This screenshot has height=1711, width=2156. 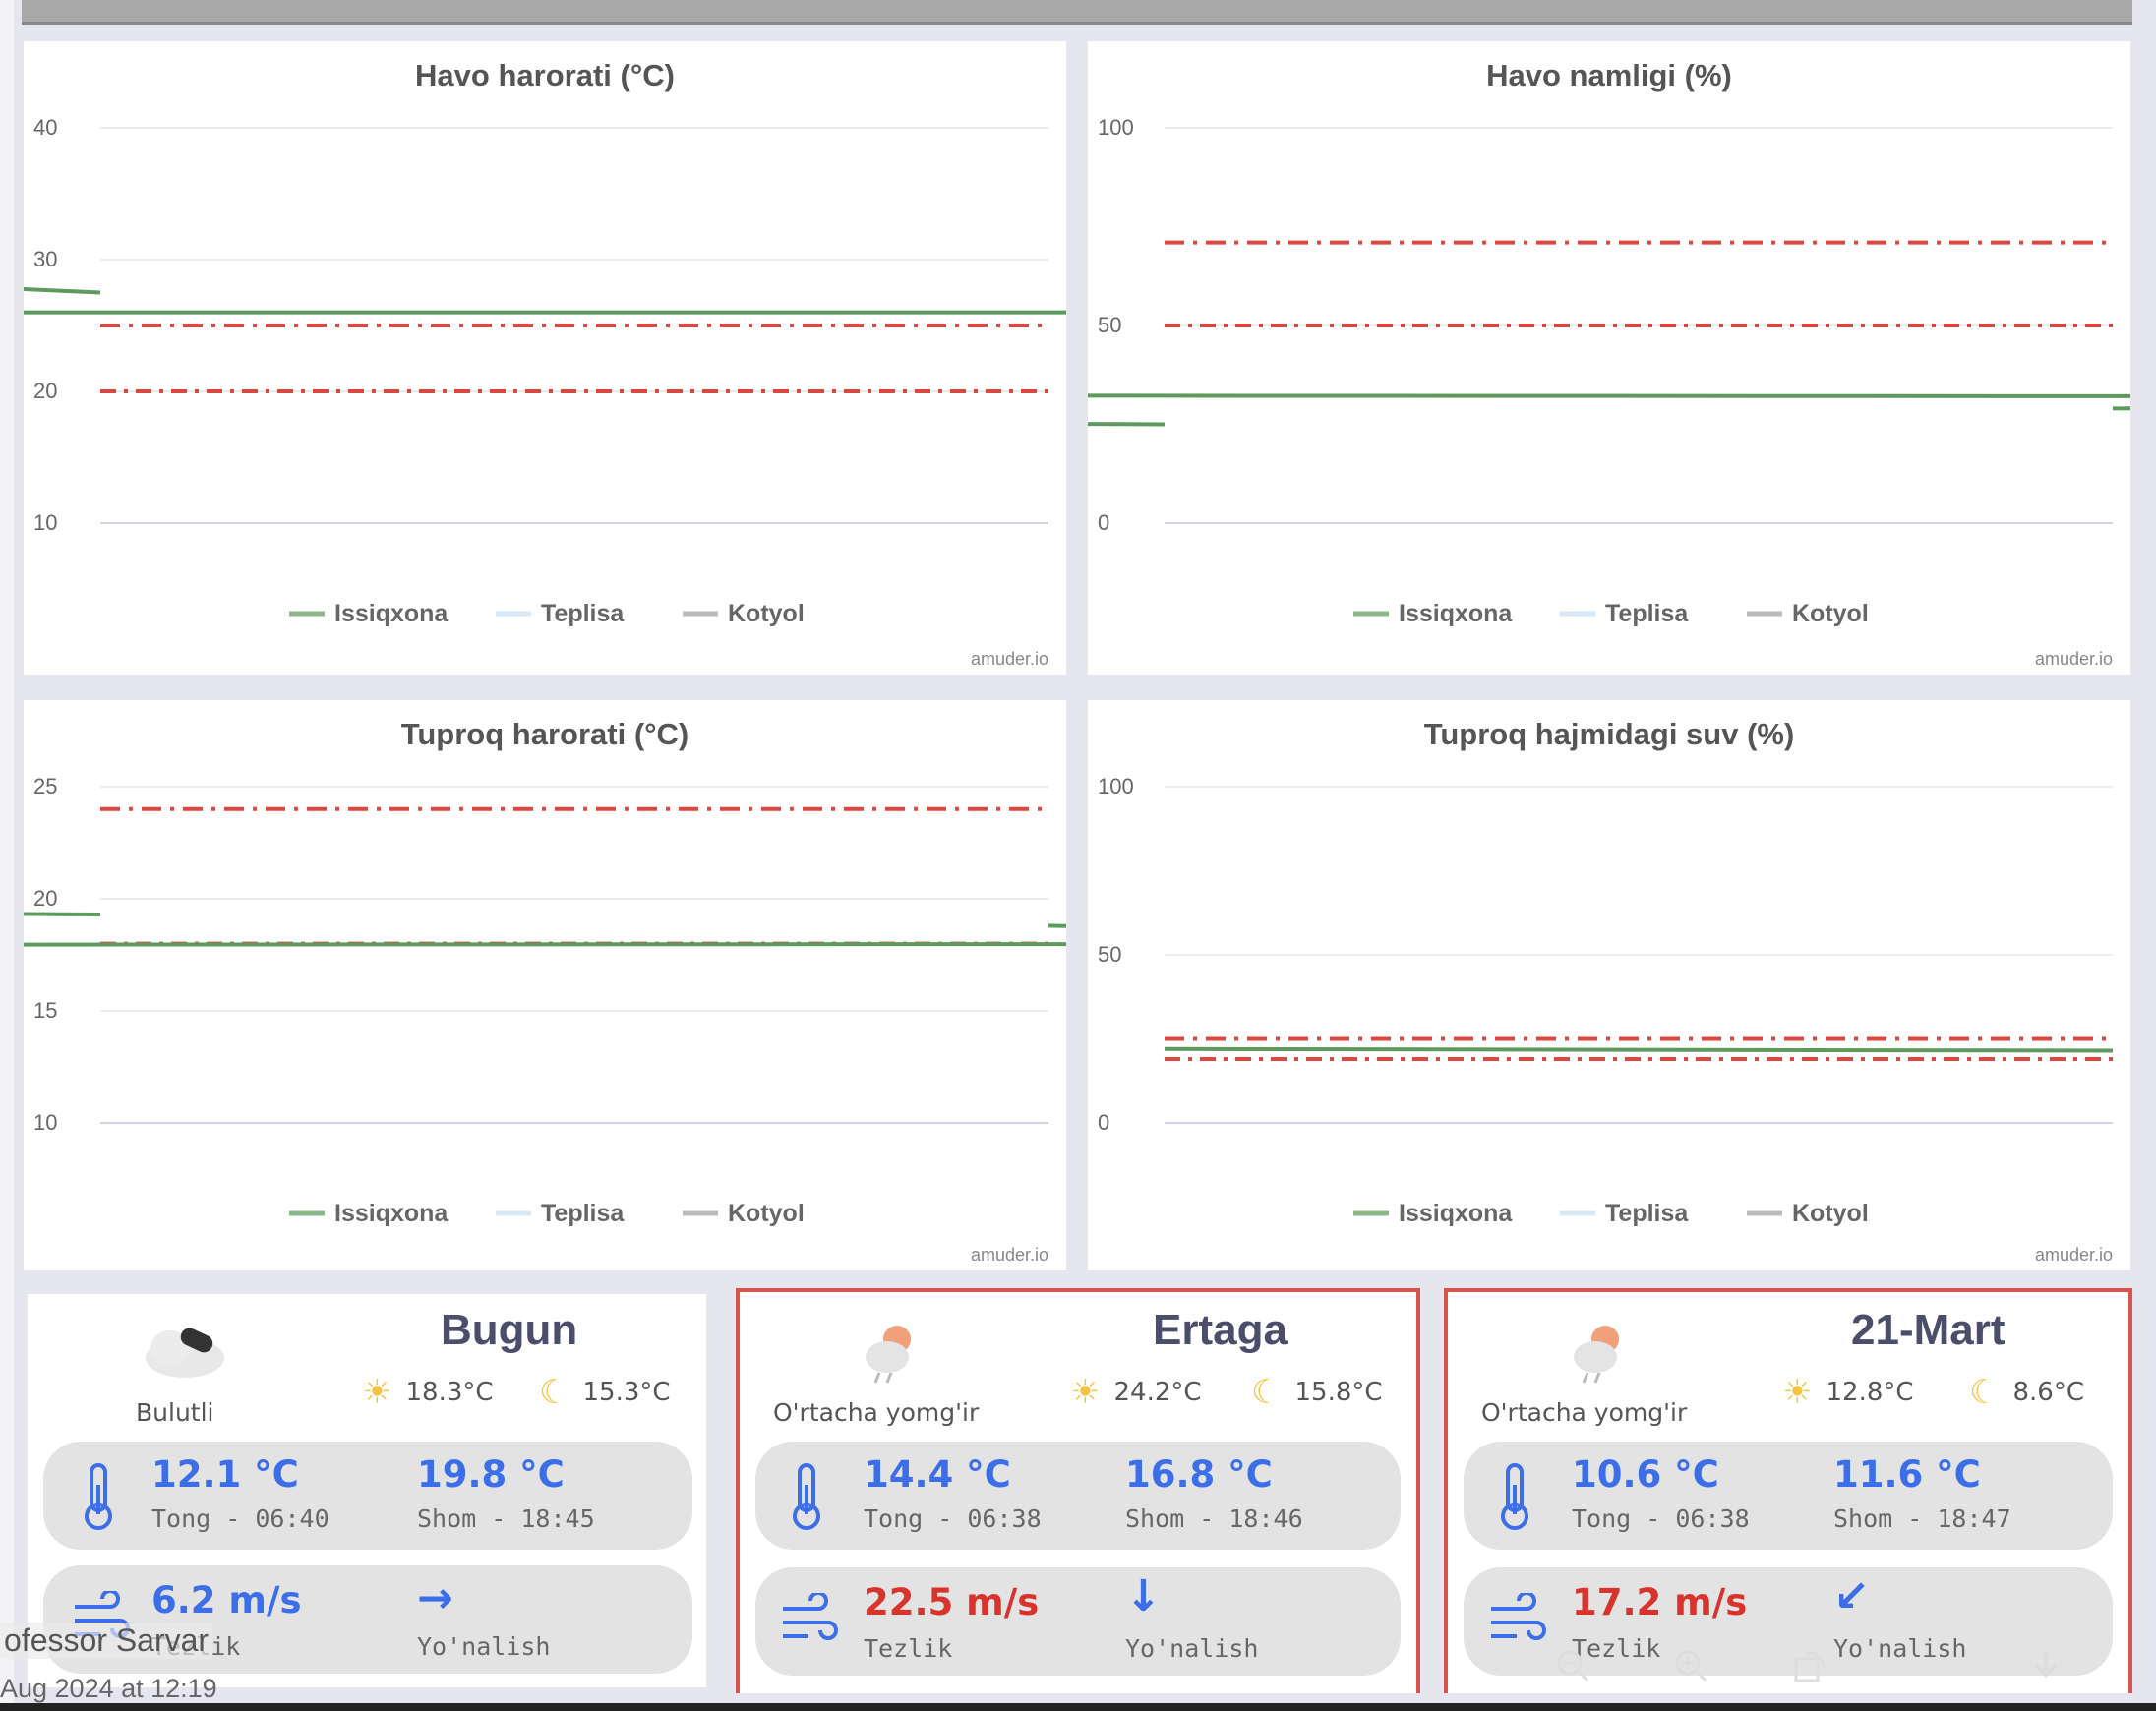 What do you see at coordinates (98, 1496) in the screenshot?
I see `thermometer-icon` at bounding box center [98, 1496].